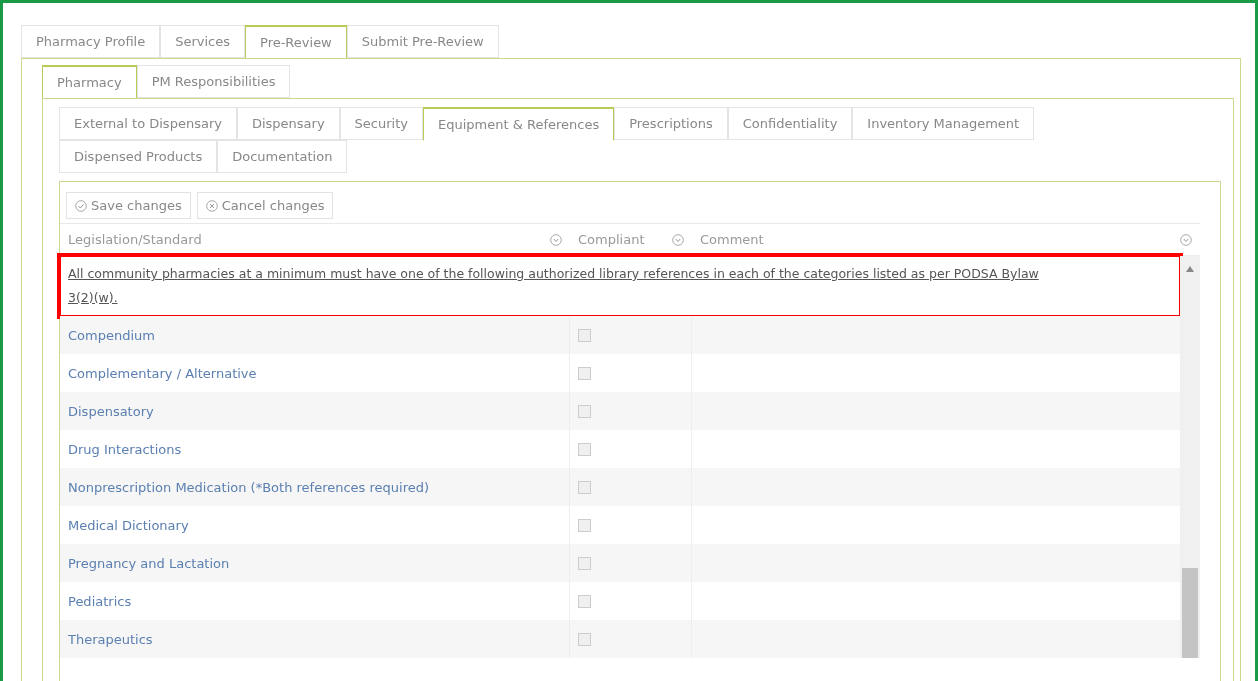 Image resolution: width=1258 pixels, height=681 pixels. Describe the element at coordinates (111, 335) in the screenshot. I see `table-cell: Compendium` at that location.